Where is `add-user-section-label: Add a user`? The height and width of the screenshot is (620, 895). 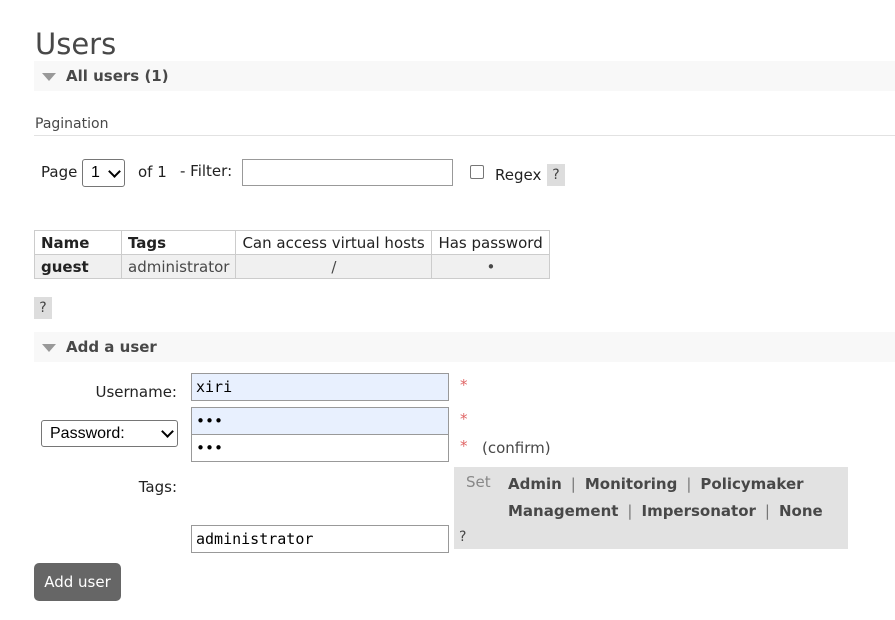
add-user-section-label: Add a user is located at coordinates (111, 347).